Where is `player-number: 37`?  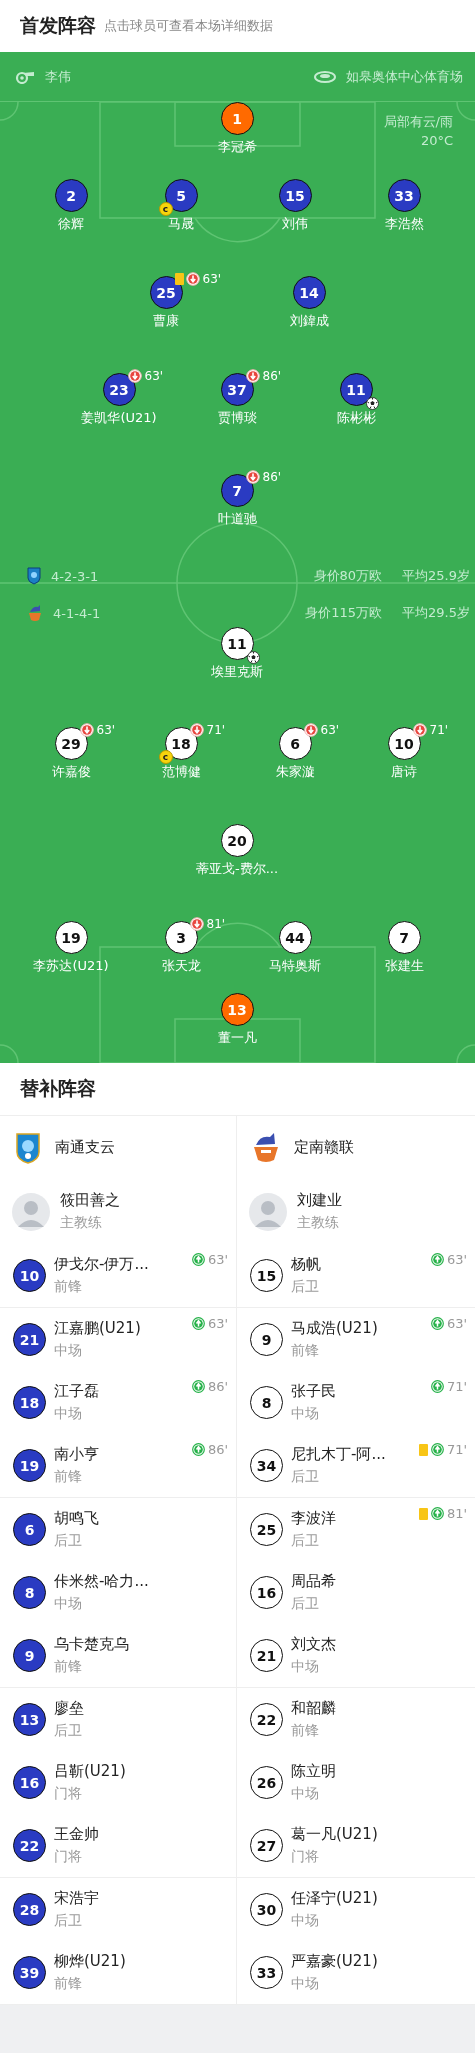 player-number: 37 is located at coordinates (237, 389).